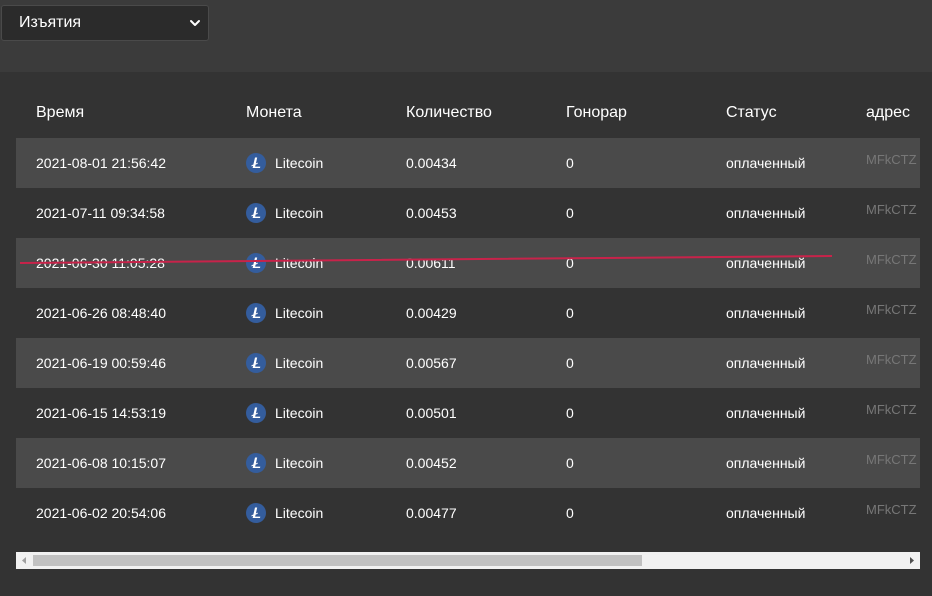 The height and width of the screenshot is (596, 932). What do you see at coordinates (888, 112) in the screenshot?
I see `column-header-address: адрес` at bounding box center [888, 112].